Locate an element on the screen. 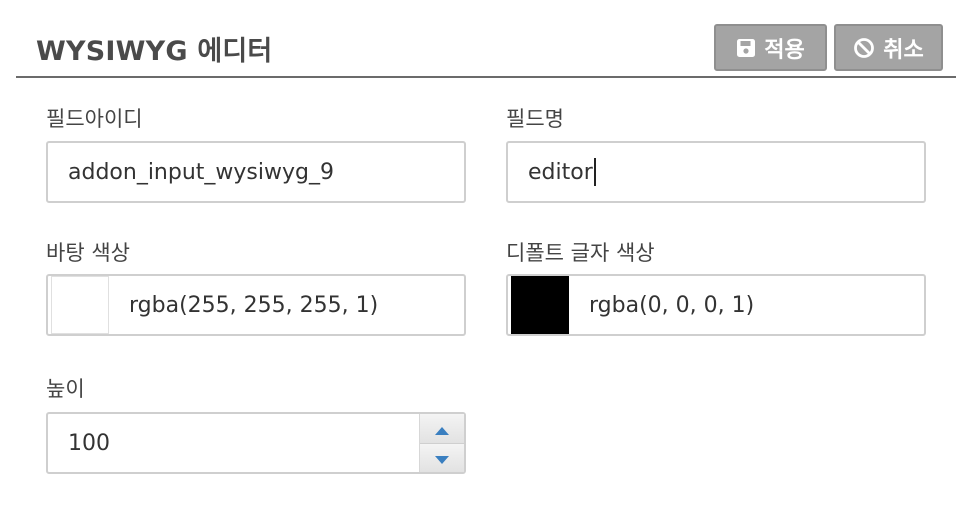  apply-label: 적용 is located at coordinates (784, 50).